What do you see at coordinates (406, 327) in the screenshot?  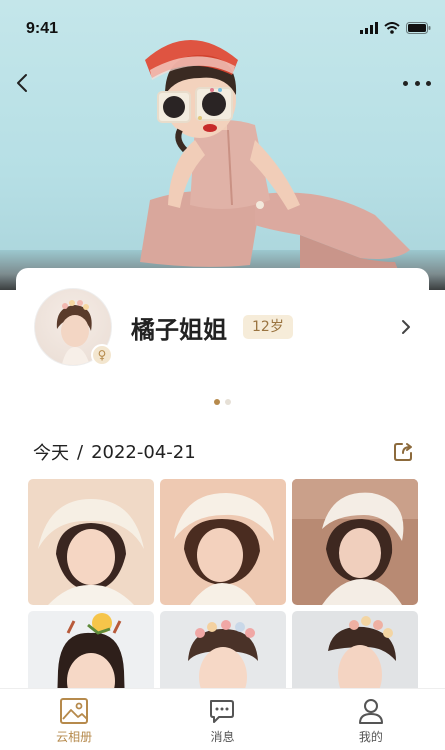 I see `chevron-right-icon` at bounding box center [406, 327].